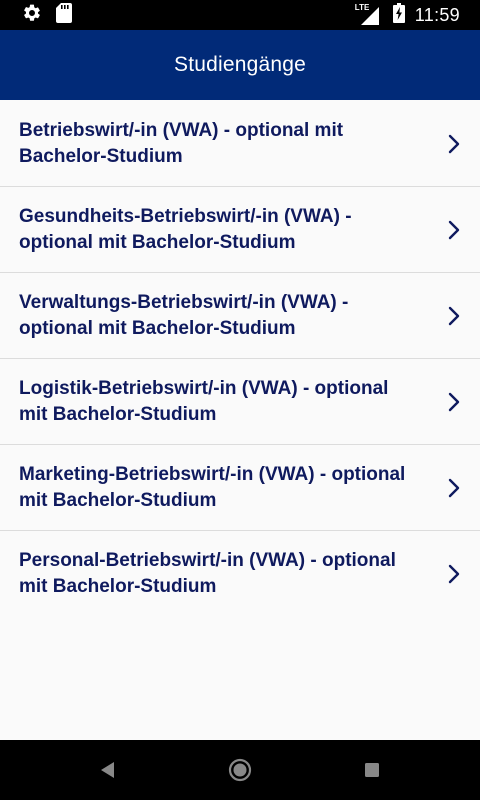  Describe the element at coordinates (372, 770) in the screenshot. I see `recents-icon` at that location.